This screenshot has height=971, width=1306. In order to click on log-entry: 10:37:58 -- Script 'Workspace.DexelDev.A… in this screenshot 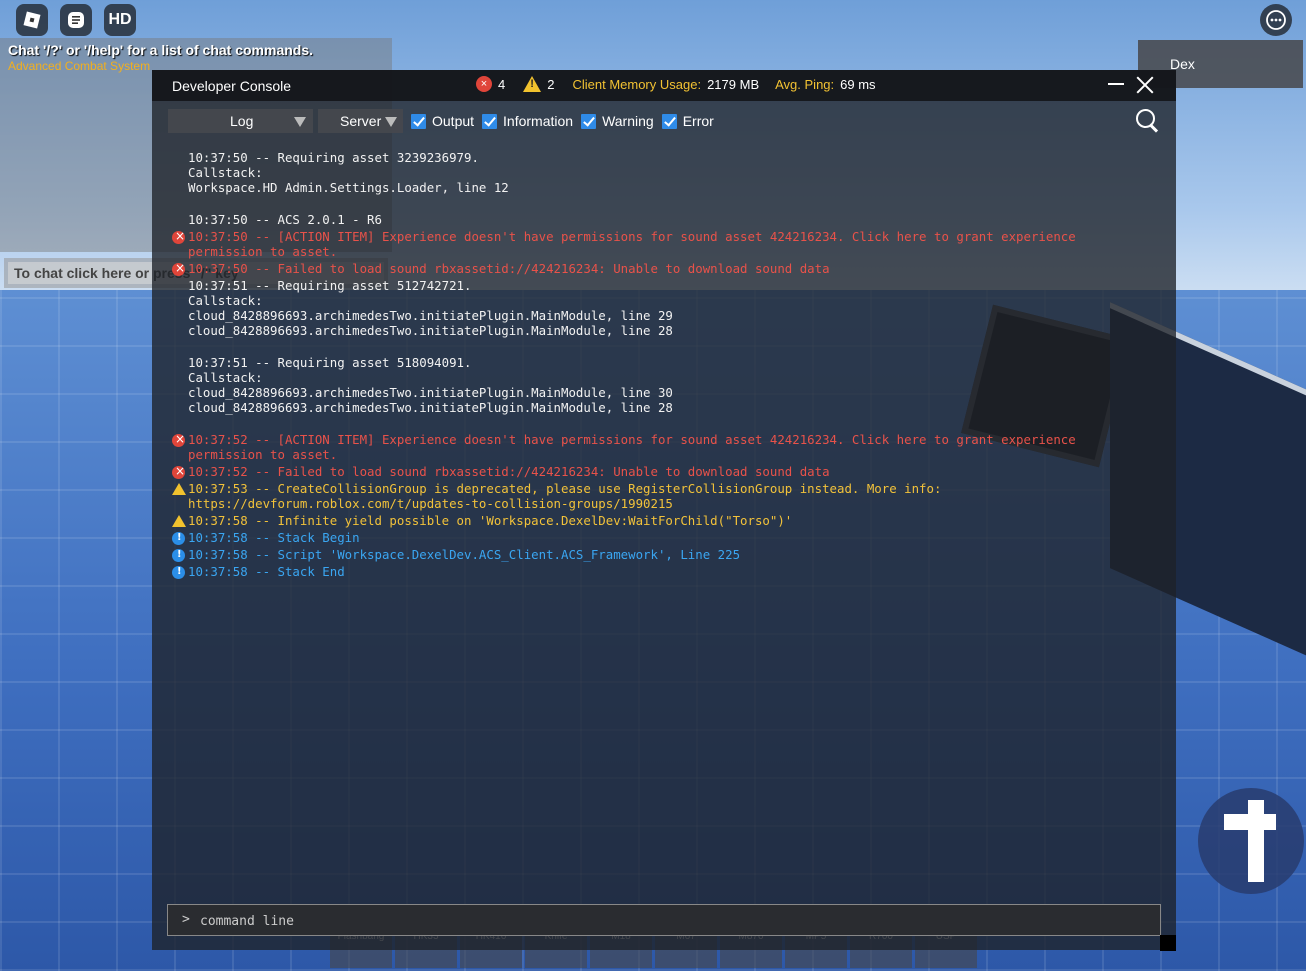, I will do `click(464, 554)`.